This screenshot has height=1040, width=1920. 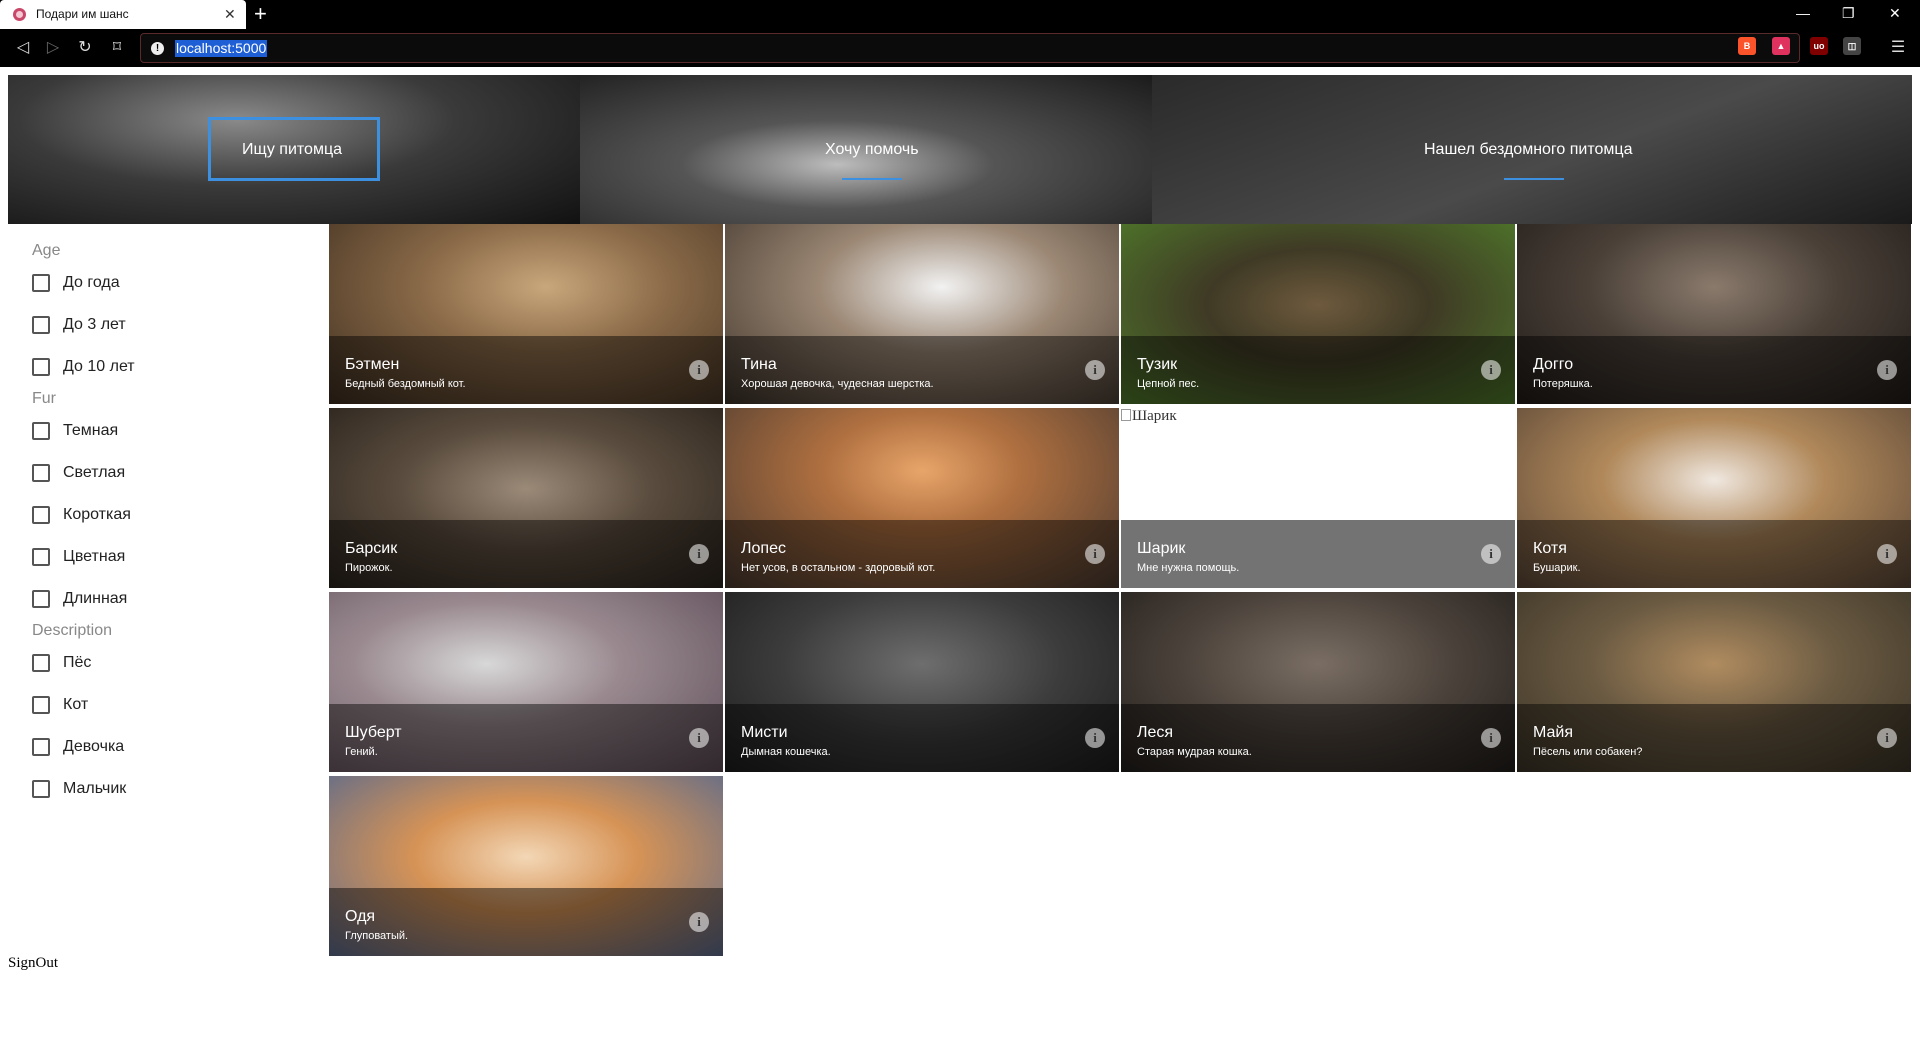 I want to click on pet-card: Барсик Пирожок. i, so click(x=526, y=498).